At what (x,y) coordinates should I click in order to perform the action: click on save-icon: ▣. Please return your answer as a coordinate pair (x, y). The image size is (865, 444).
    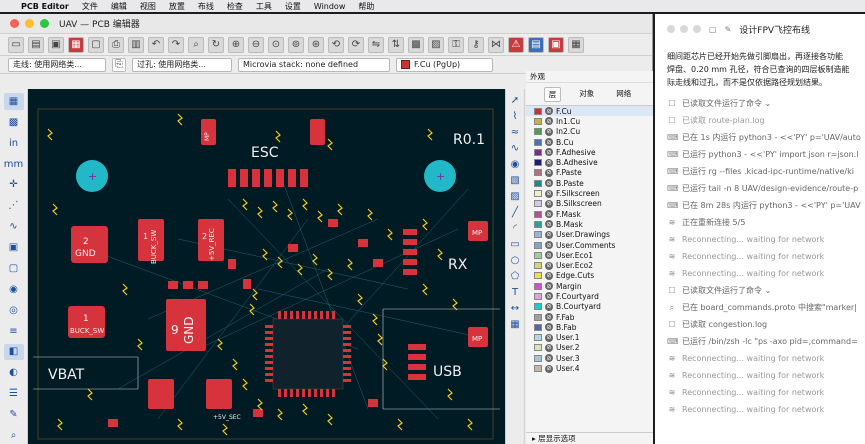
    Looking at the image, I should click on (56, 44).